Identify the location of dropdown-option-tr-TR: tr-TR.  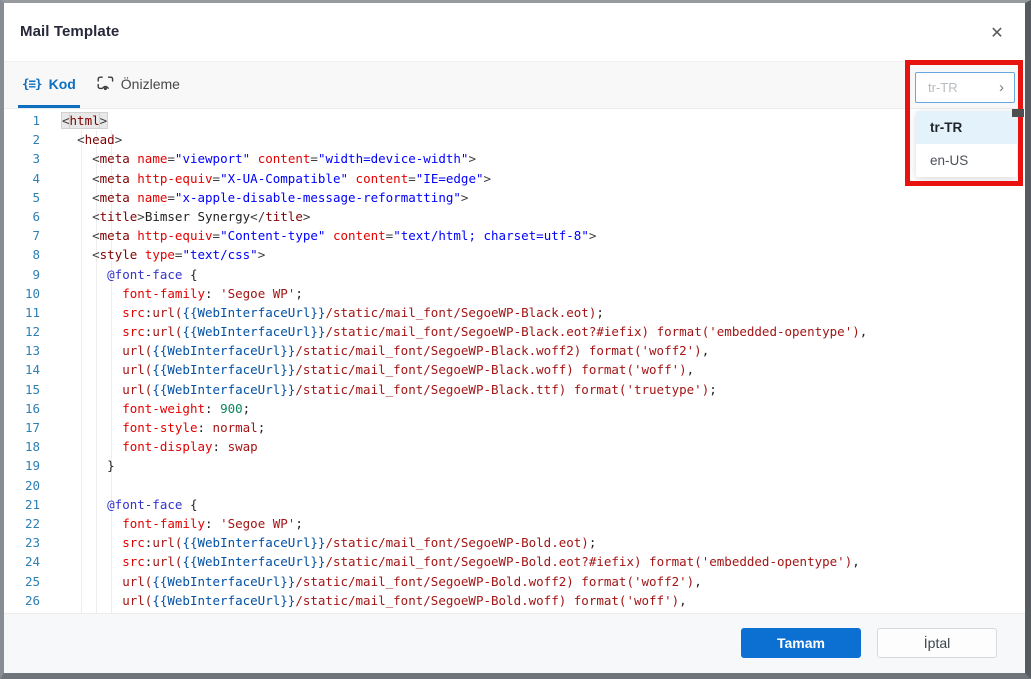
(966, 127).